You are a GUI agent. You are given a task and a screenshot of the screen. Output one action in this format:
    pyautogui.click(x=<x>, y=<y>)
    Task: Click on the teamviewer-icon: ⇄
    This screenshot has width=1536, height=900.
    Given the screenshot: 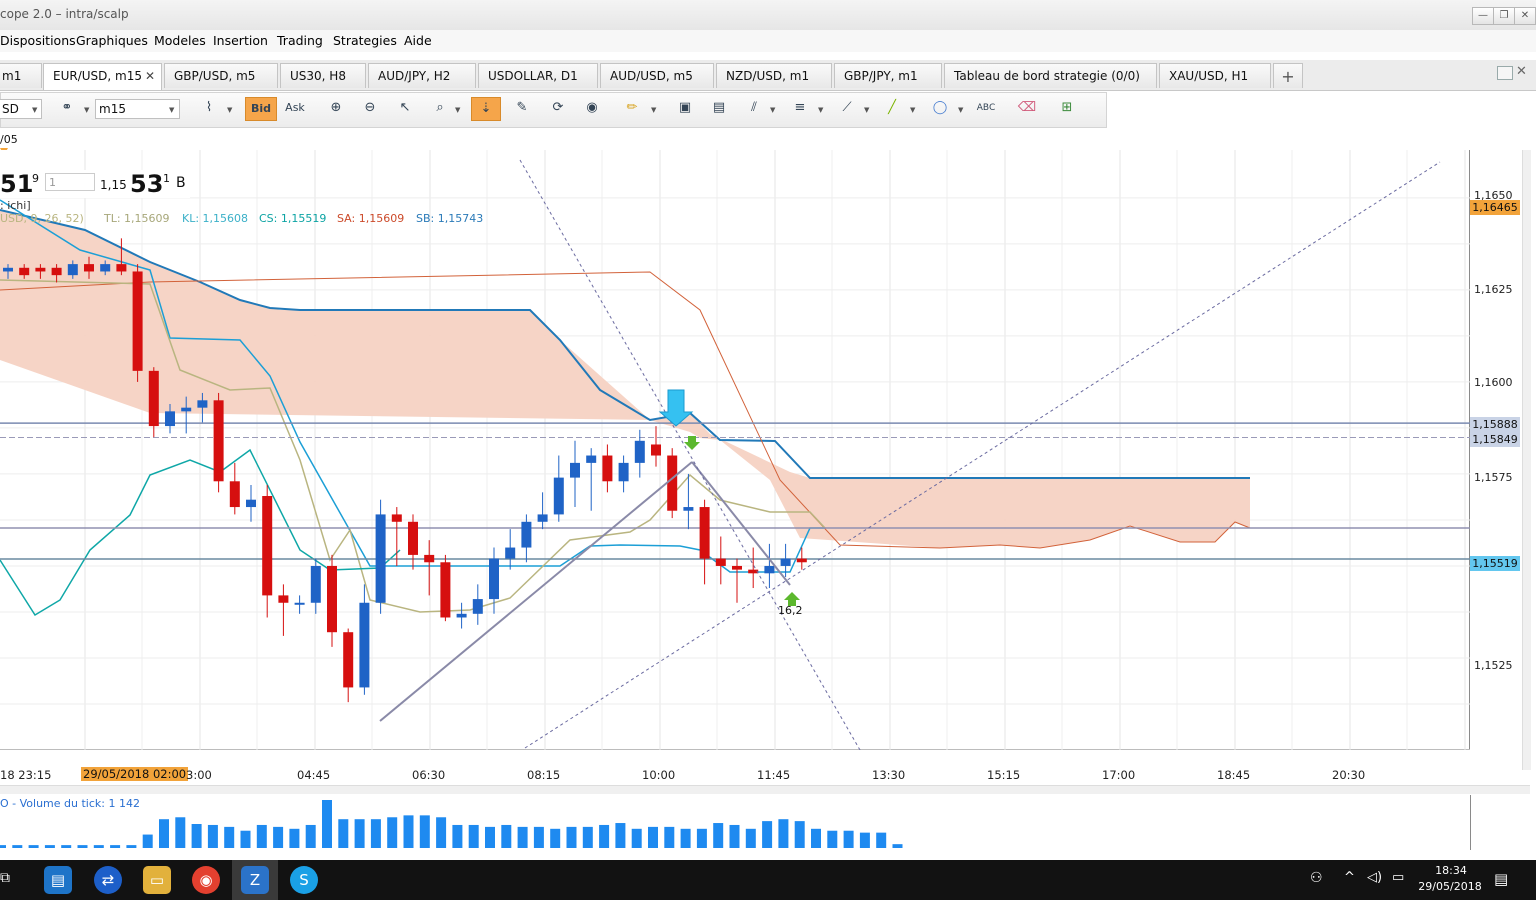 What is the action you would take?
    pyautogui.click(x=108, y=880)
    